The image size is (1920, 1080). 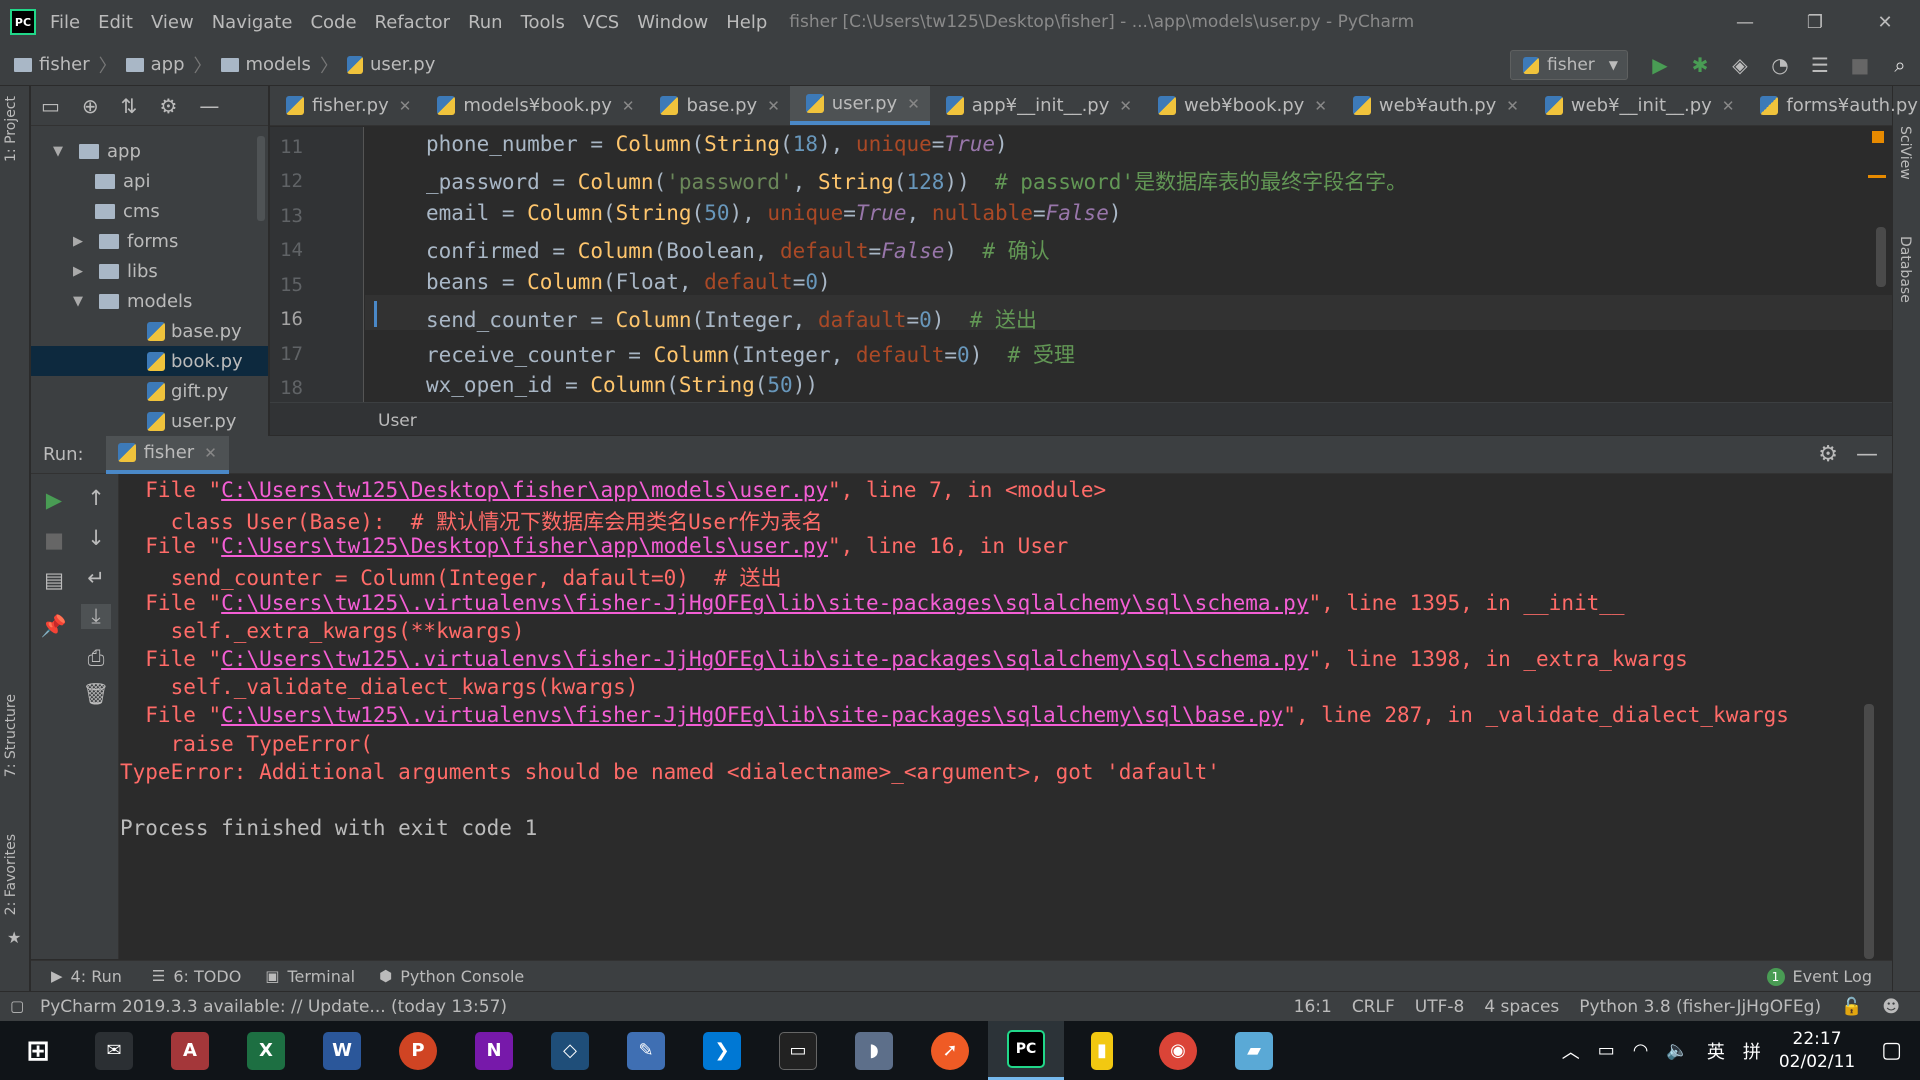 I want to click on tab-user-py: user.py ✕, so click(x=859, y=105).